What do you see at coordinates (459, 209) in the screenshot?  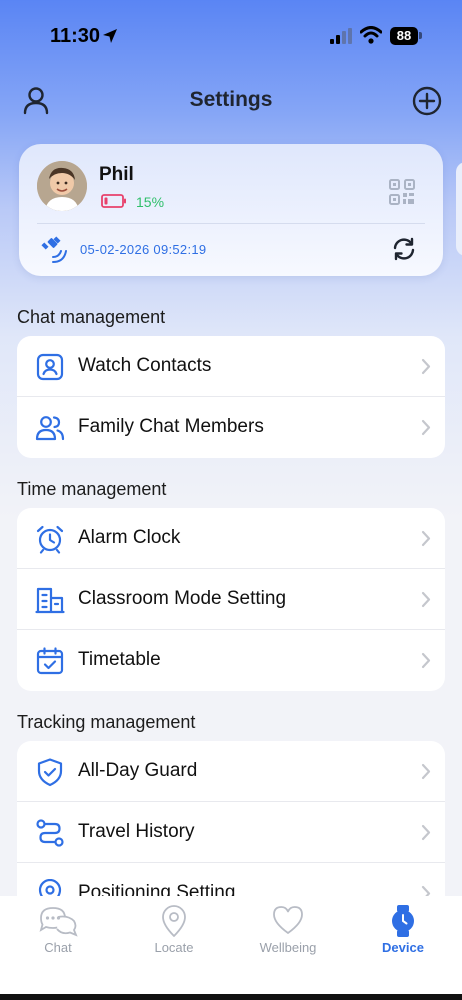 I see `next-device-card-peek` at bounding box center [459, 209].